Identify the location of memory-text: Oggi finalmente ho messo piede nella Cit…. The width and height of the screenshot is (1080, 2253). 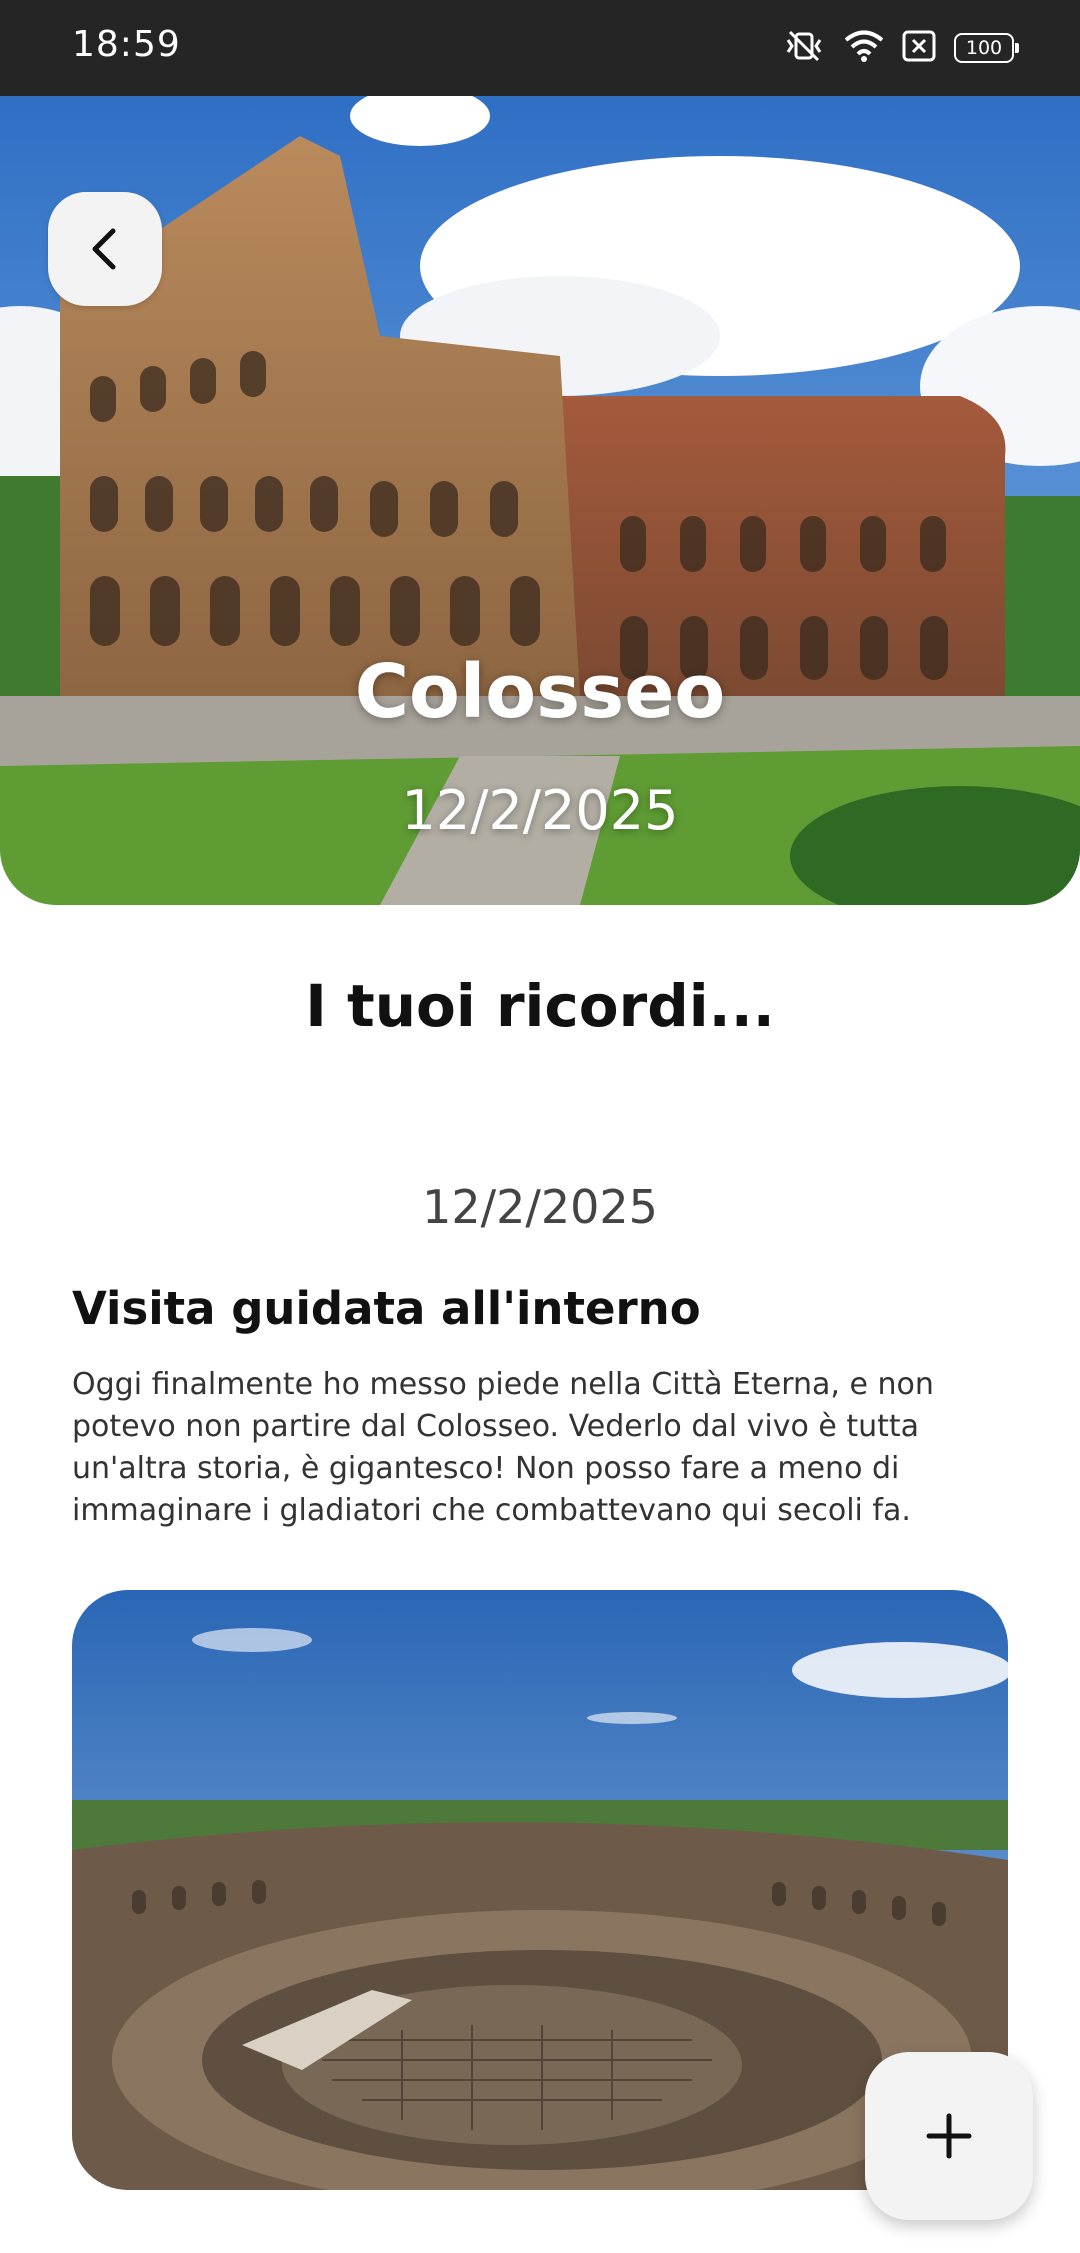
(503, 1447).